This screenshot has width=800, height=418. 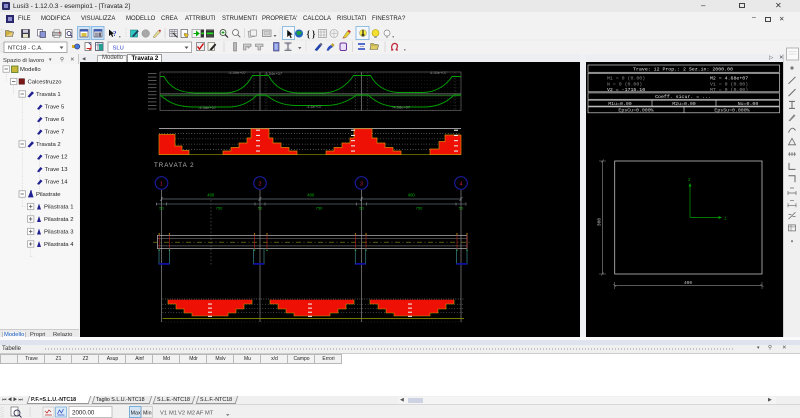 What do you see at coordinates (58, 220) in the screenshot?
I see `svg-text: Pilastrata 2` at bounding box center [58, 220].